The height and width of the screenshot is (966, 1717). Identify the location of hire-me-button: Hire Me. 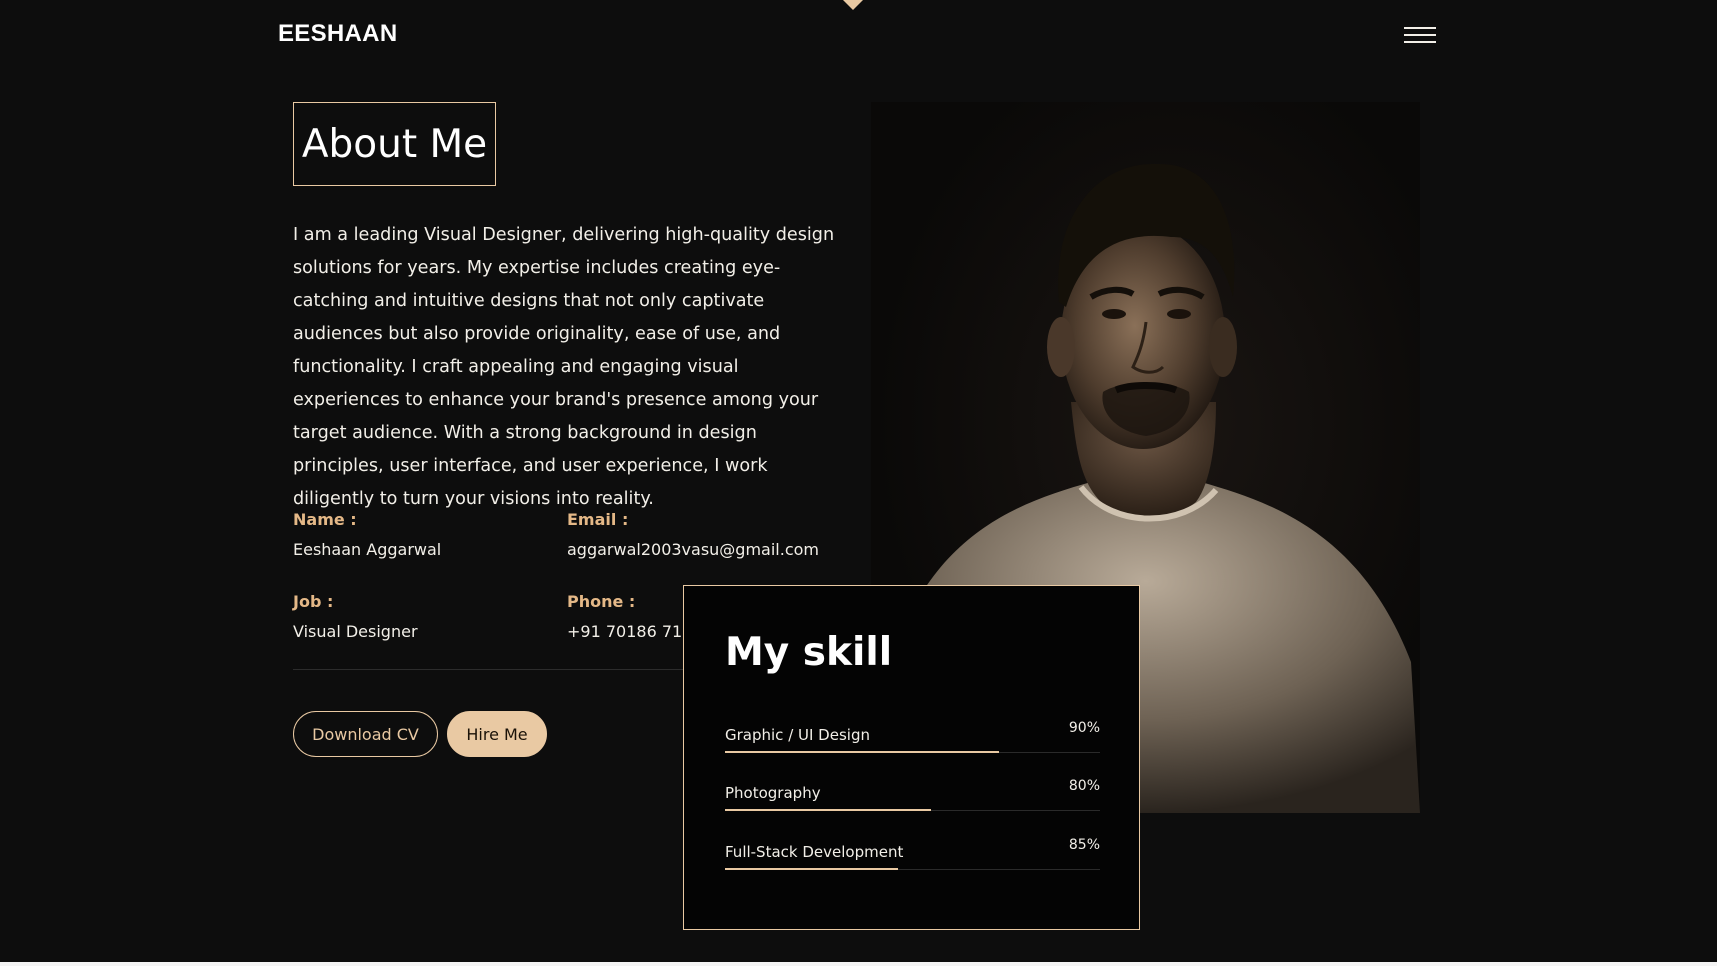
(497, 734).